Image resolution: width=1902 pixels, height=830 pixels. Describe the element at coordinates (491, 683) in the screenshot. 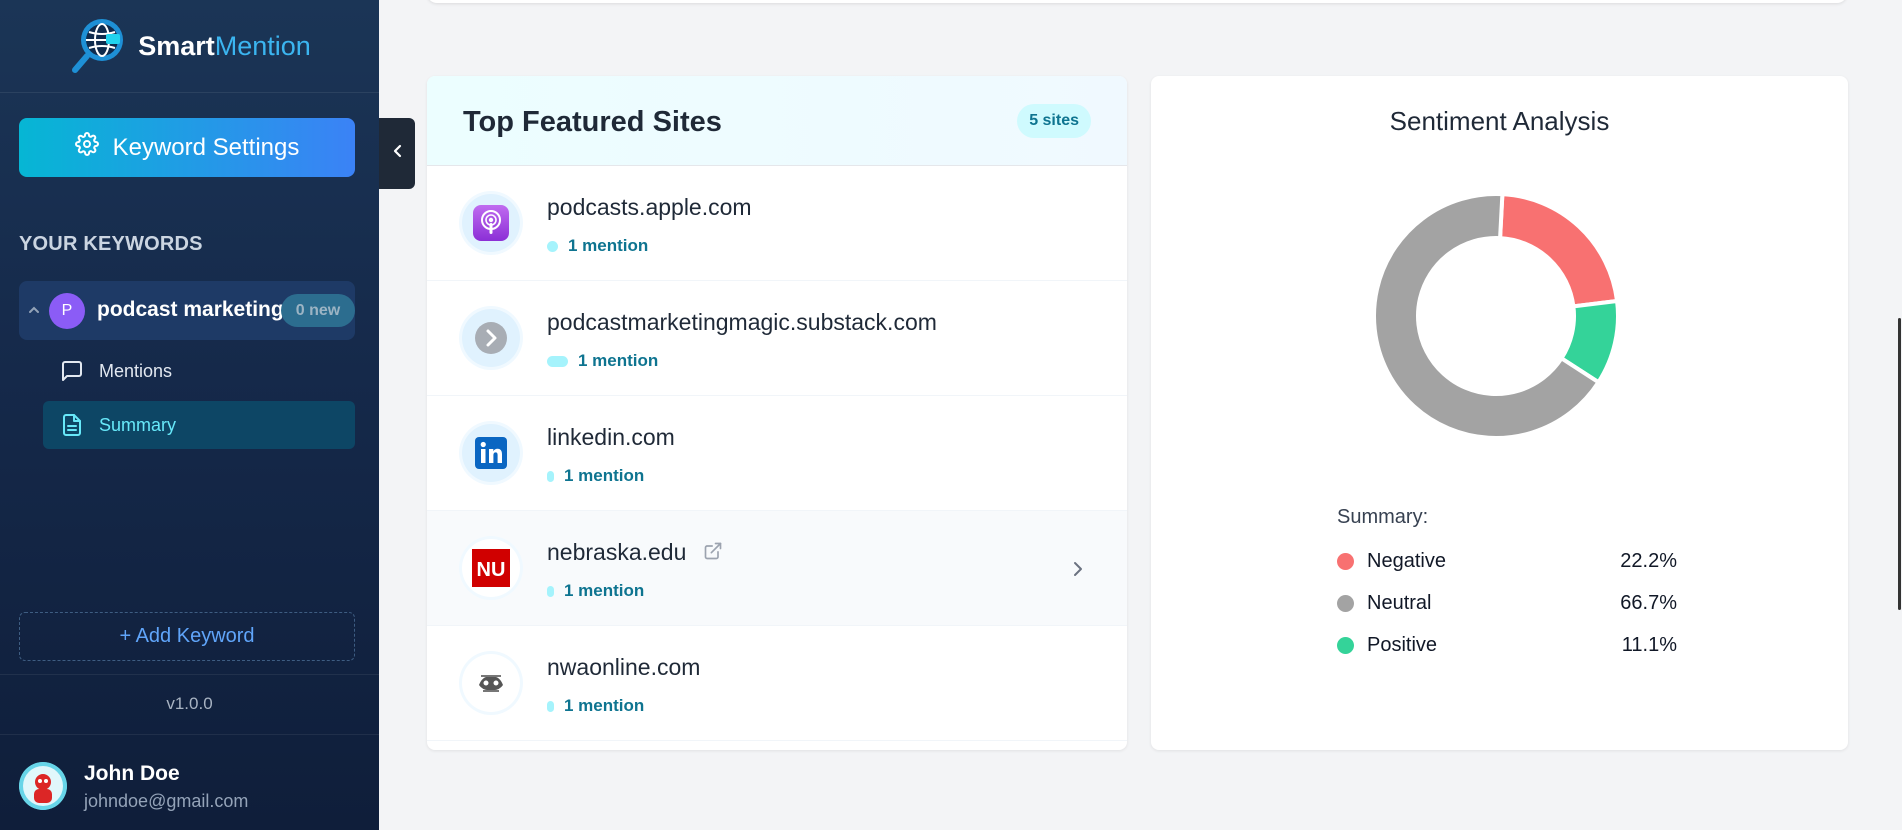

I see `nwaonline-logo-icon` at that location.